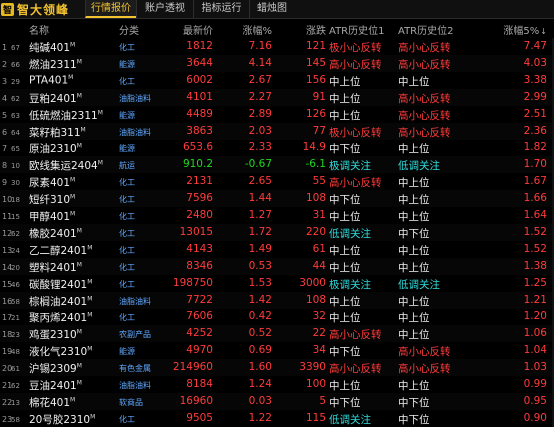  Describe the element at coordinates (260, 384) in the screenshot. I see `row-pct: 1.24` at that location.